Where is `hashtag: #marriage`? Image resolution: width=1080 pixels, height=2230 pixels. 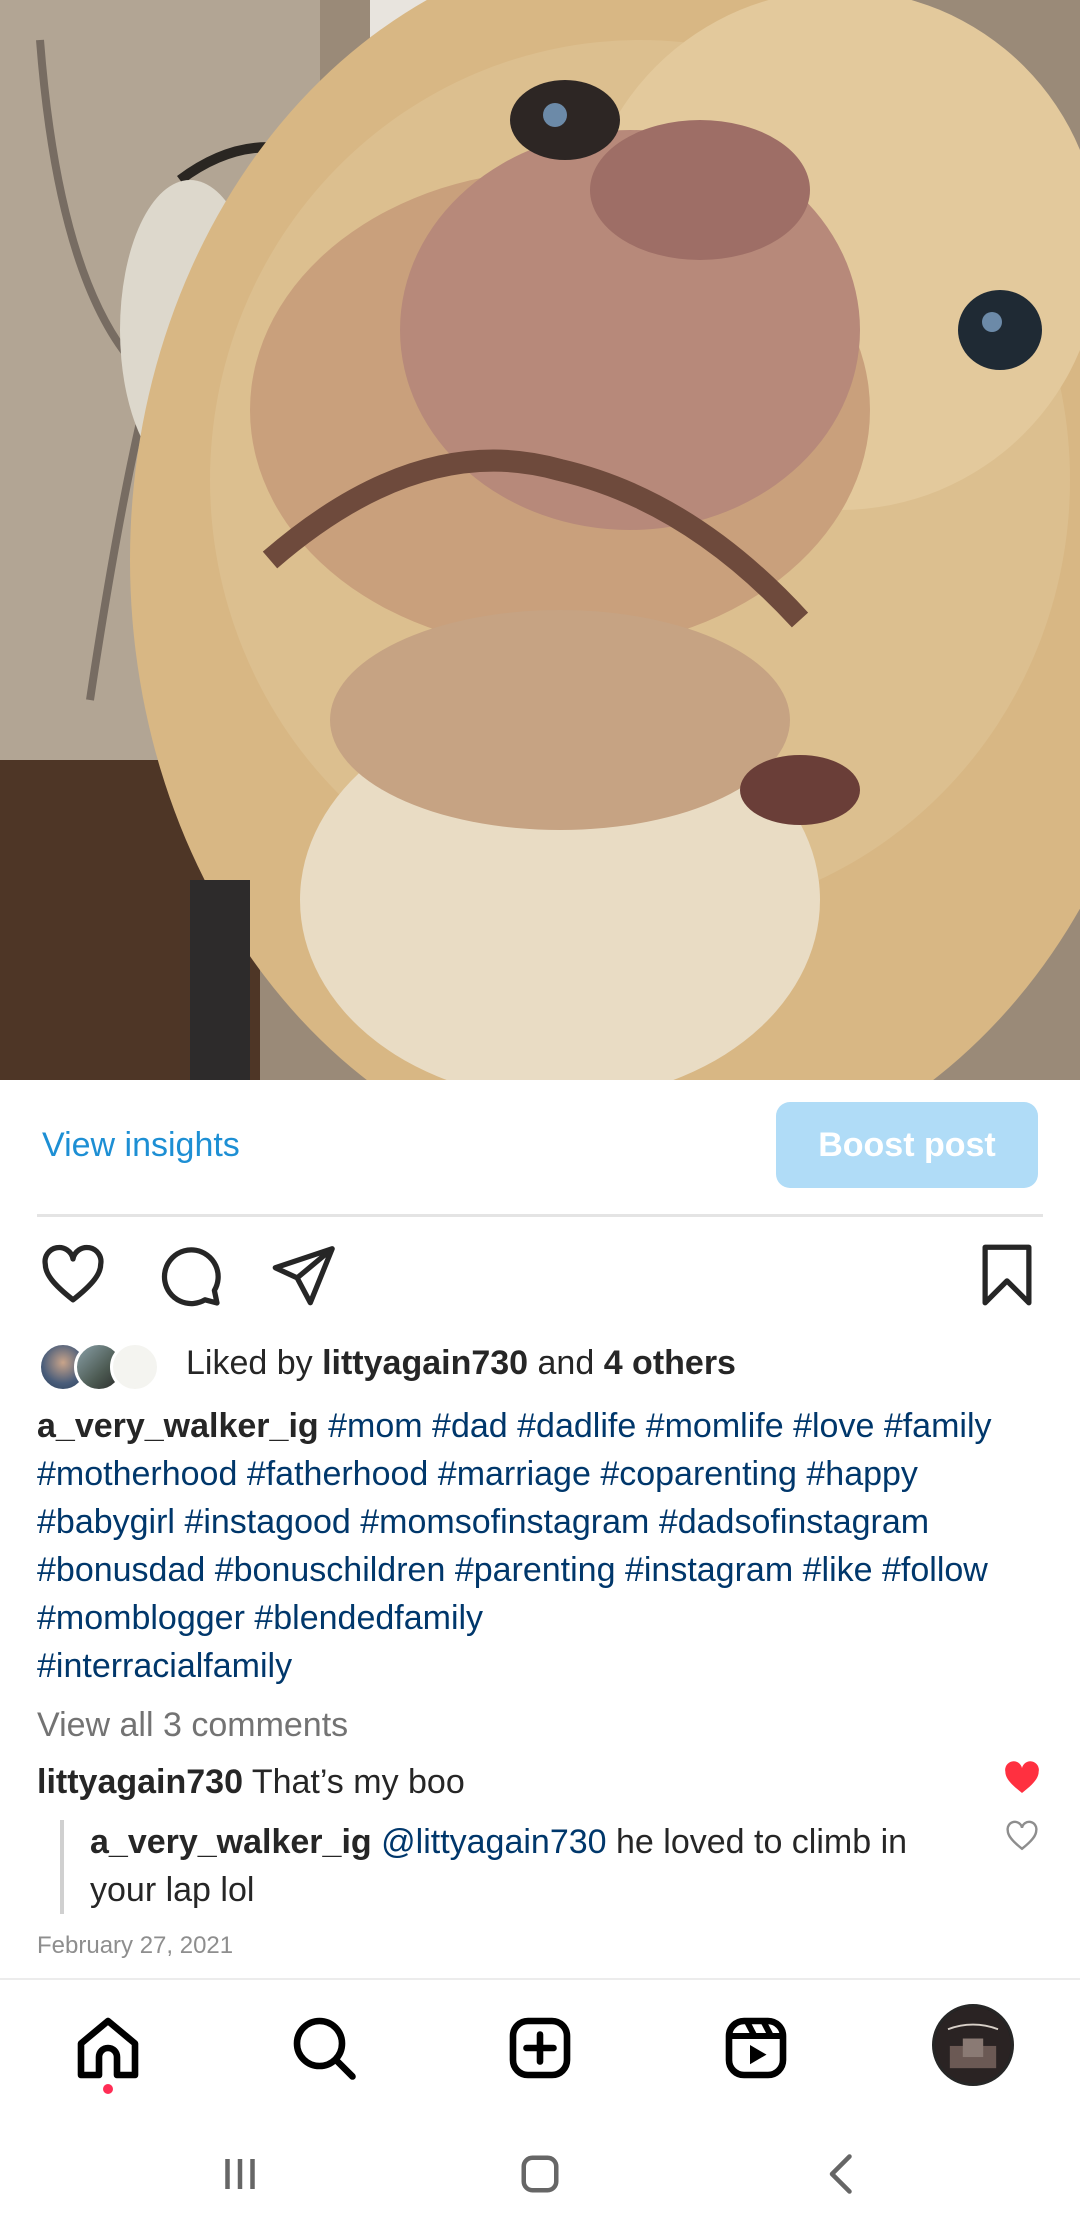 hashtag: #marriage is located at coordinates (514, 1474).